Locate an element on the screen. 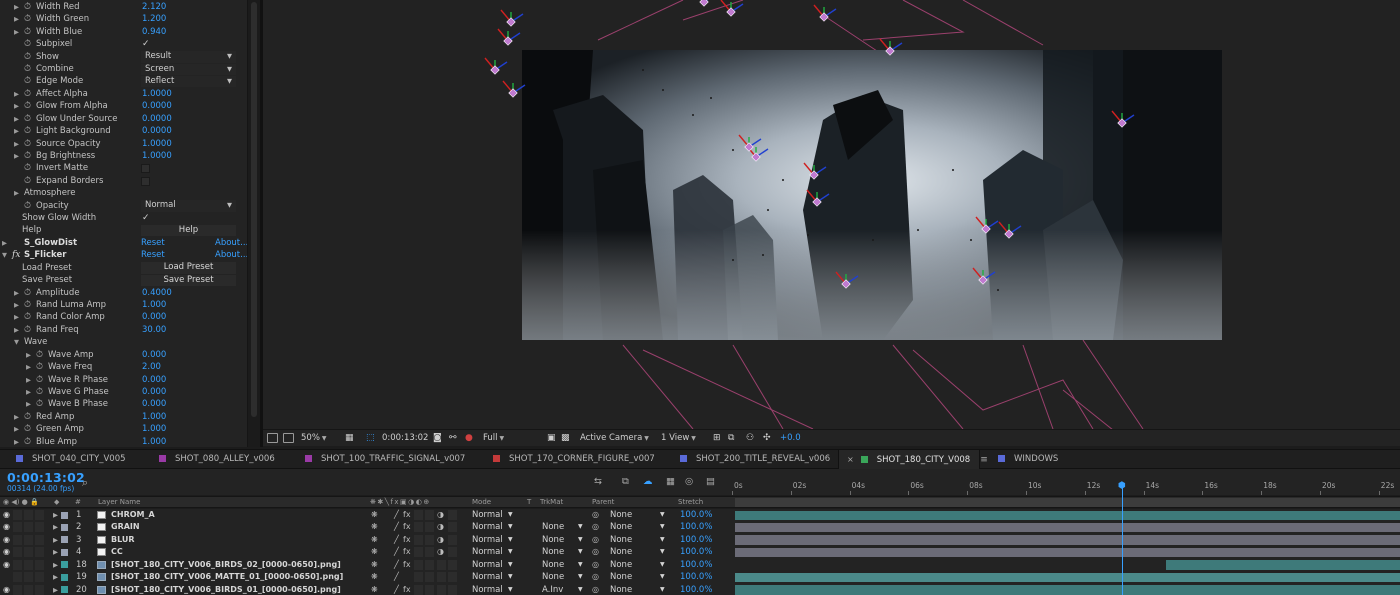 This screenshot has width=1400, height=595. fx-row-wave: ▼ Wave is located at coordinates (123, 342).